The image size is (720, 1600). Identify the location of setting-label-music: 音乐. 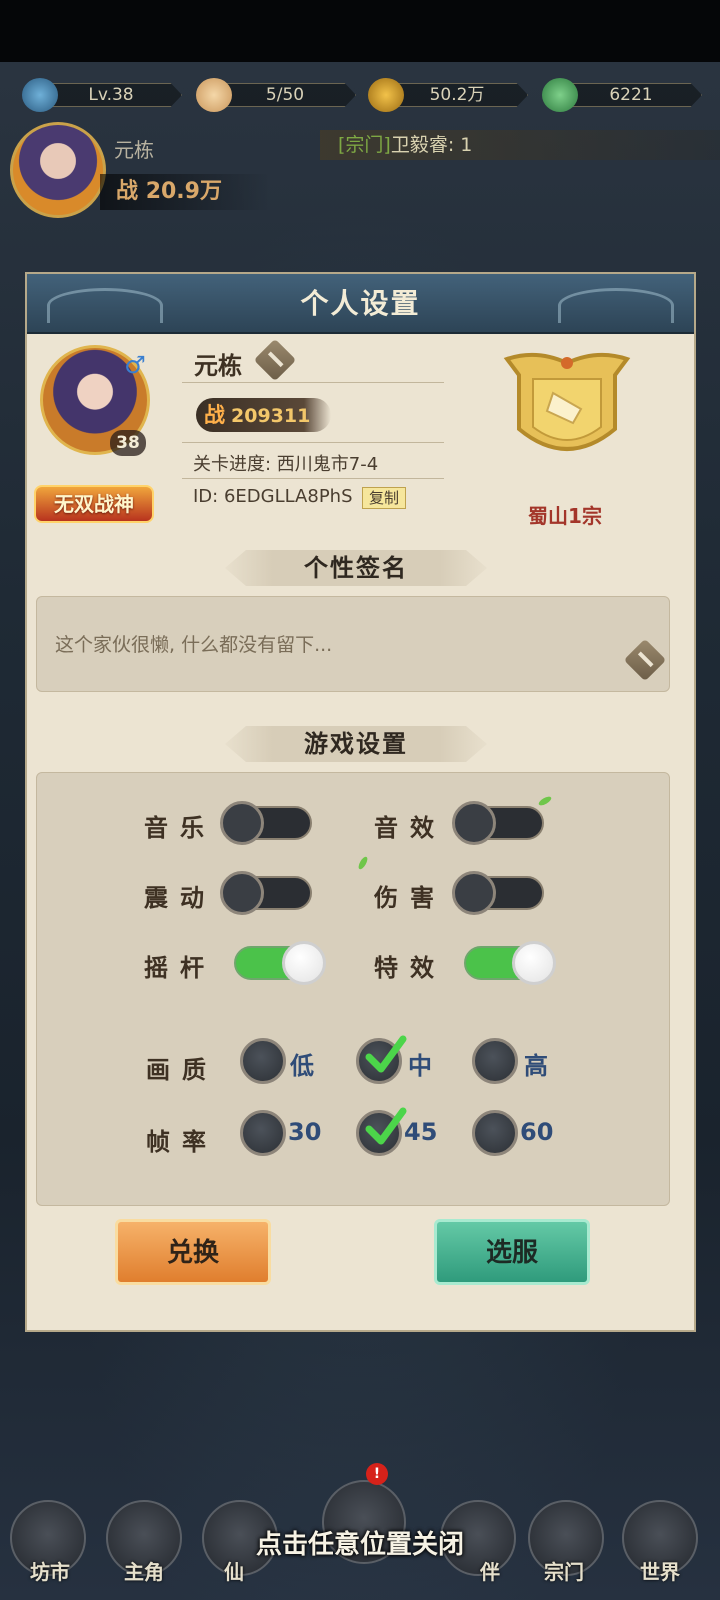
(180, 828).